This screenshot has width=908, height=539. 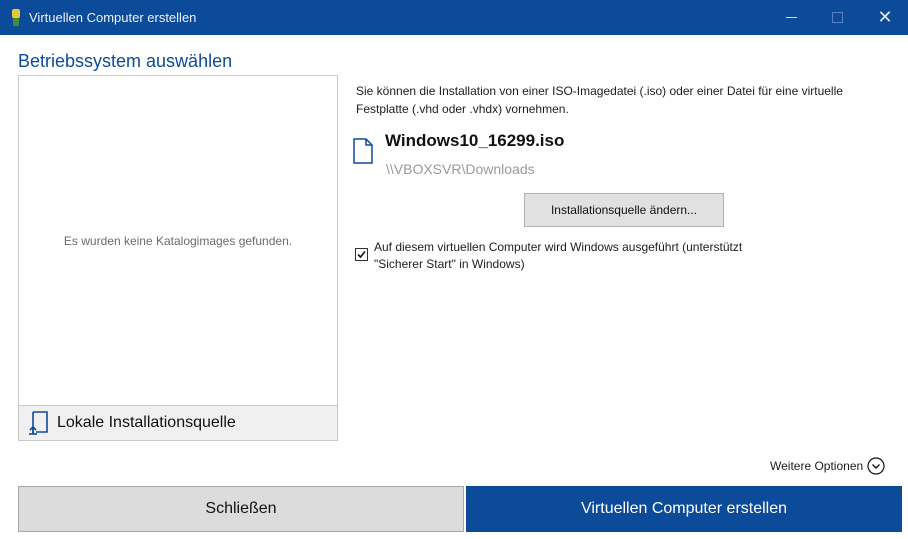 What do you see at coordinates (38, 423) in the screenshot?
I see `install-source-icon` at bounding box center [38, 423].